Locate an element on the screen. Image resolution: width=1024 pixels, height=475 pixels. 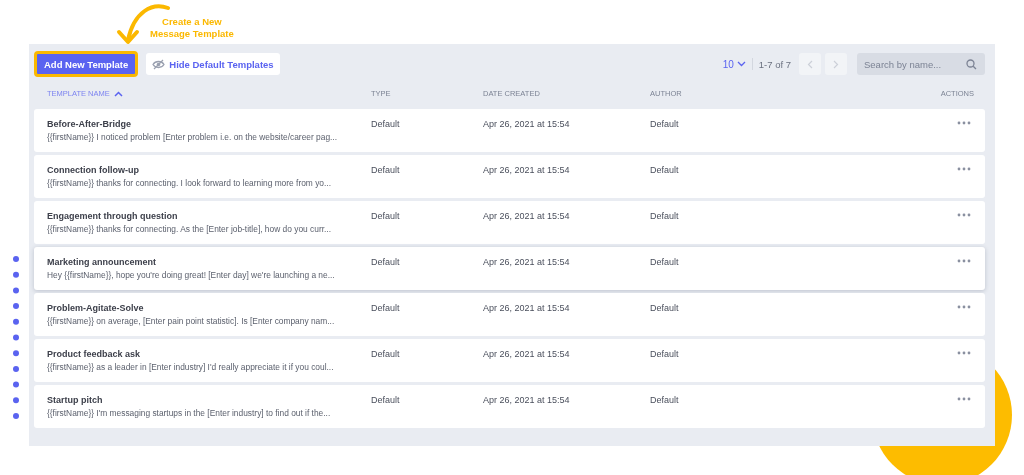
template-name: Connection follow-up is located at coordinates (93, 170).